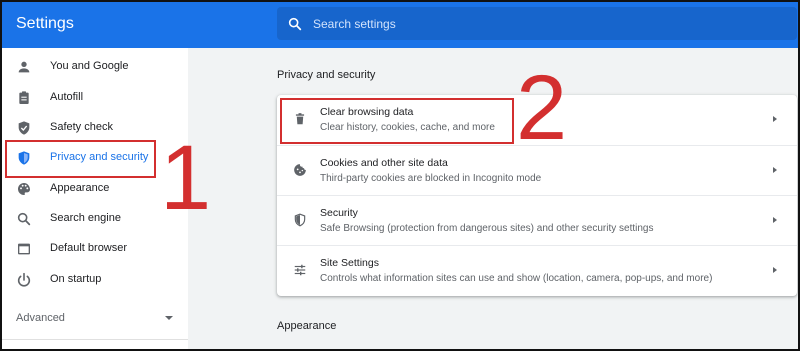 This screenshot has height=351, width=800. I want to click on sidebar-item-you-and-google: You and Google, so click(94, 67).